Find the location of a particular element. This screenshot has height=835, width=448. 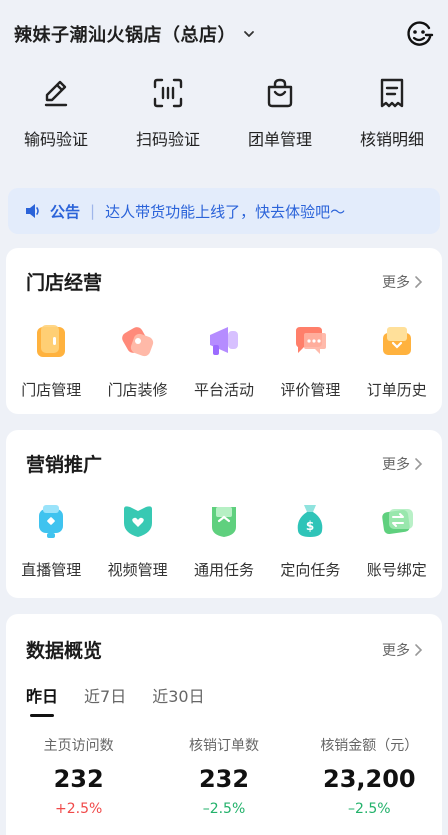

grid-label: 订单历史 is located at coordinates (396, 390).